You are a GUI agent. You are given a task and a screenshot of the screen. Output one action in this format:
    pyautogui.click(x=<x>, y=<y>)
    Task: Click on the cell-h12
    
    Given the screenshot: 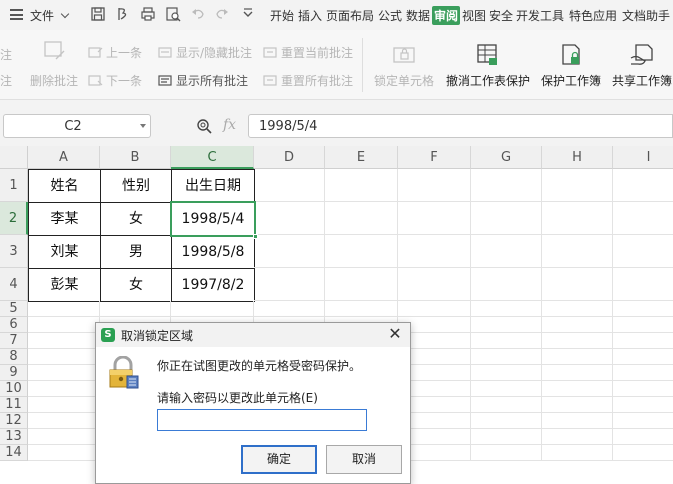 What is the action you would take?
    pyautogui.click(x=577, y=421)
    